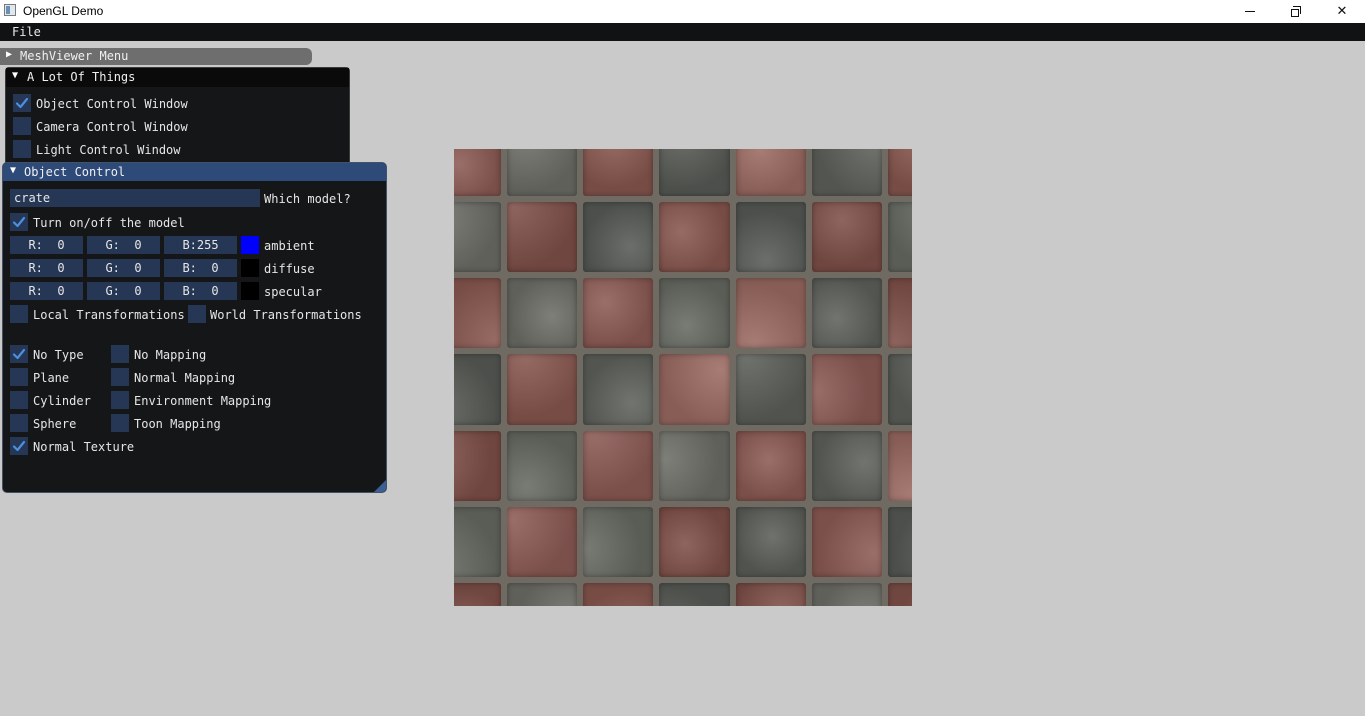 The image size is (1365, 716). What do you see at coordinates (286, 315) in the screenshot?
I see `world-transformations-label: World Transformations` at bounding box center [286, 315].